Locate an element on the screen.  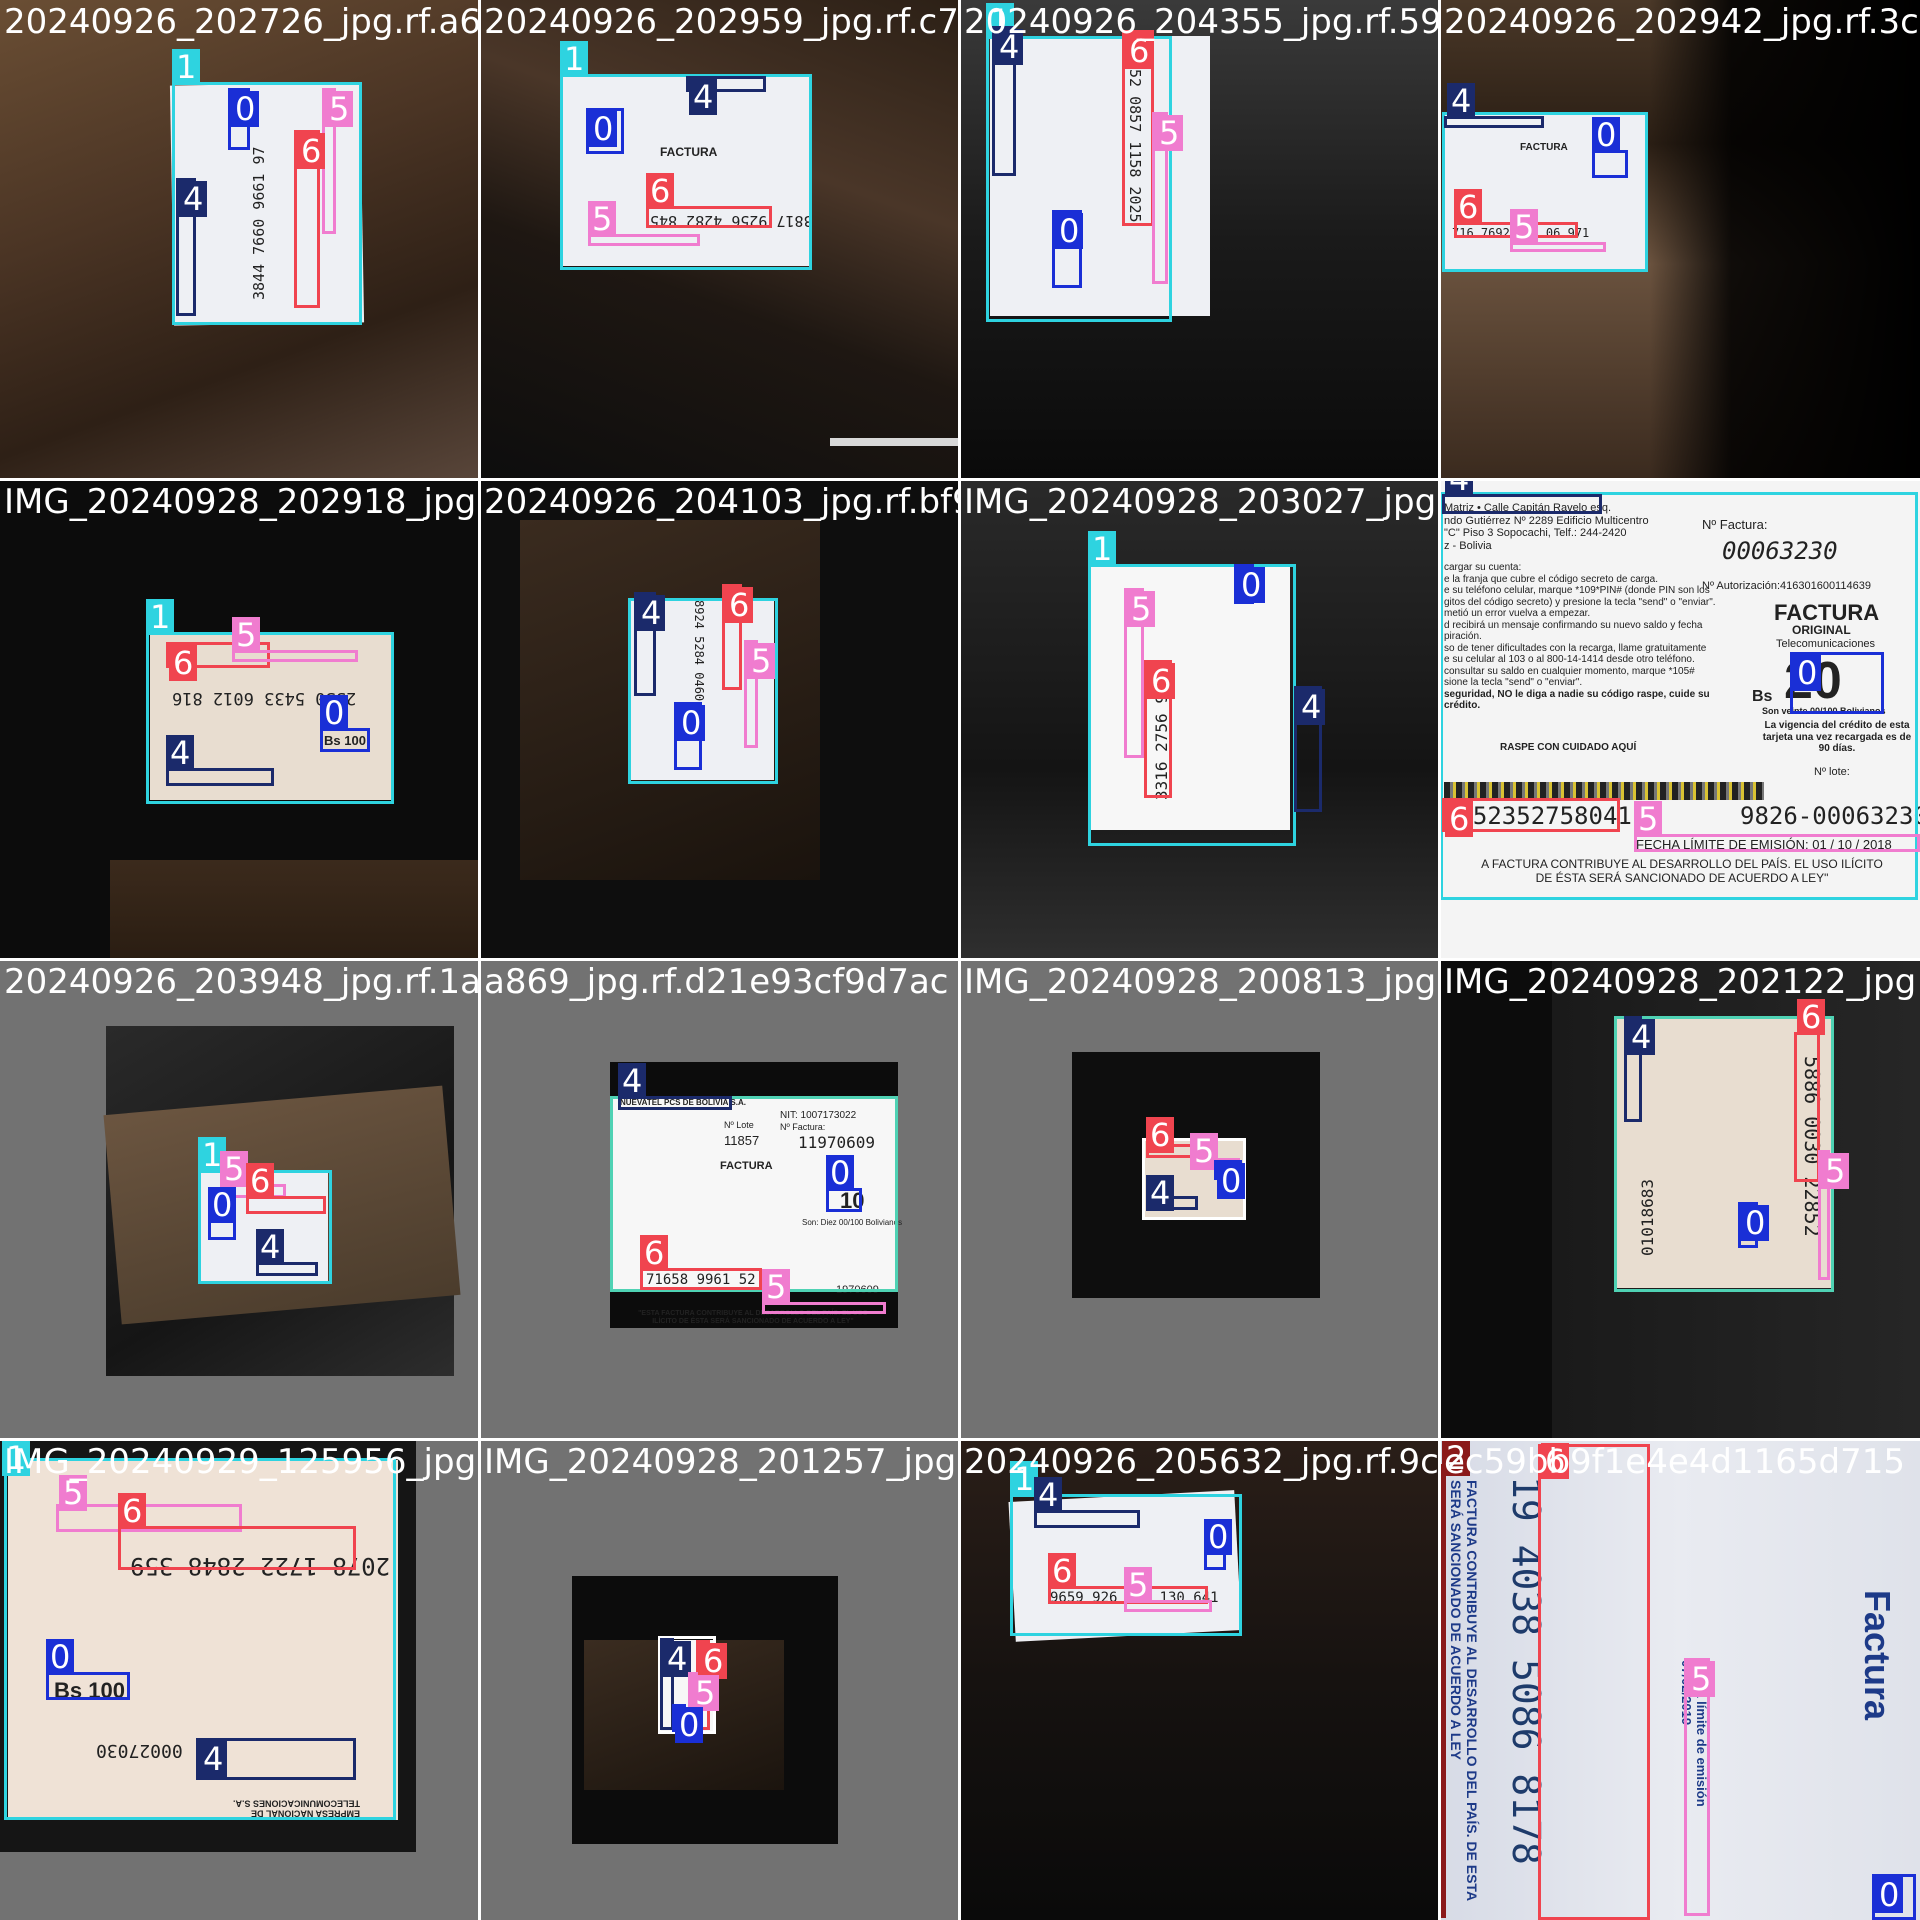
tile-title: 20240926_202726_jpg.rf.a6e is located at coordinates (242, 22).